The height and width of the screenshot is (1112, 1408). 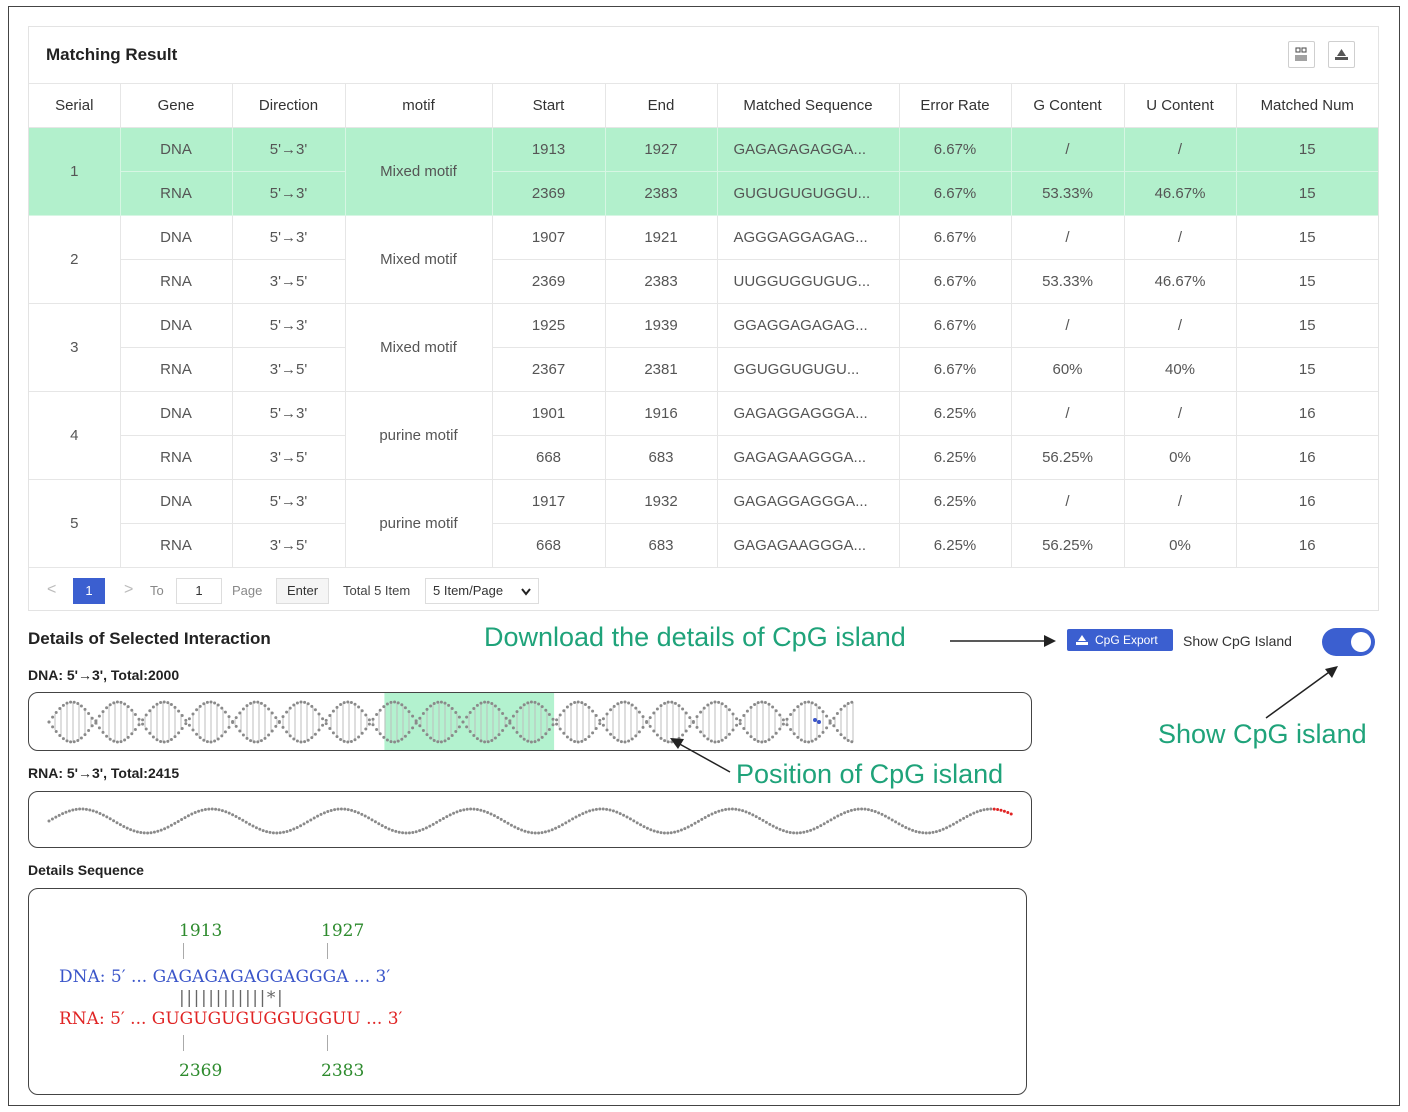 I want to click on page-1-button: 1, so click(x=89, y=591).